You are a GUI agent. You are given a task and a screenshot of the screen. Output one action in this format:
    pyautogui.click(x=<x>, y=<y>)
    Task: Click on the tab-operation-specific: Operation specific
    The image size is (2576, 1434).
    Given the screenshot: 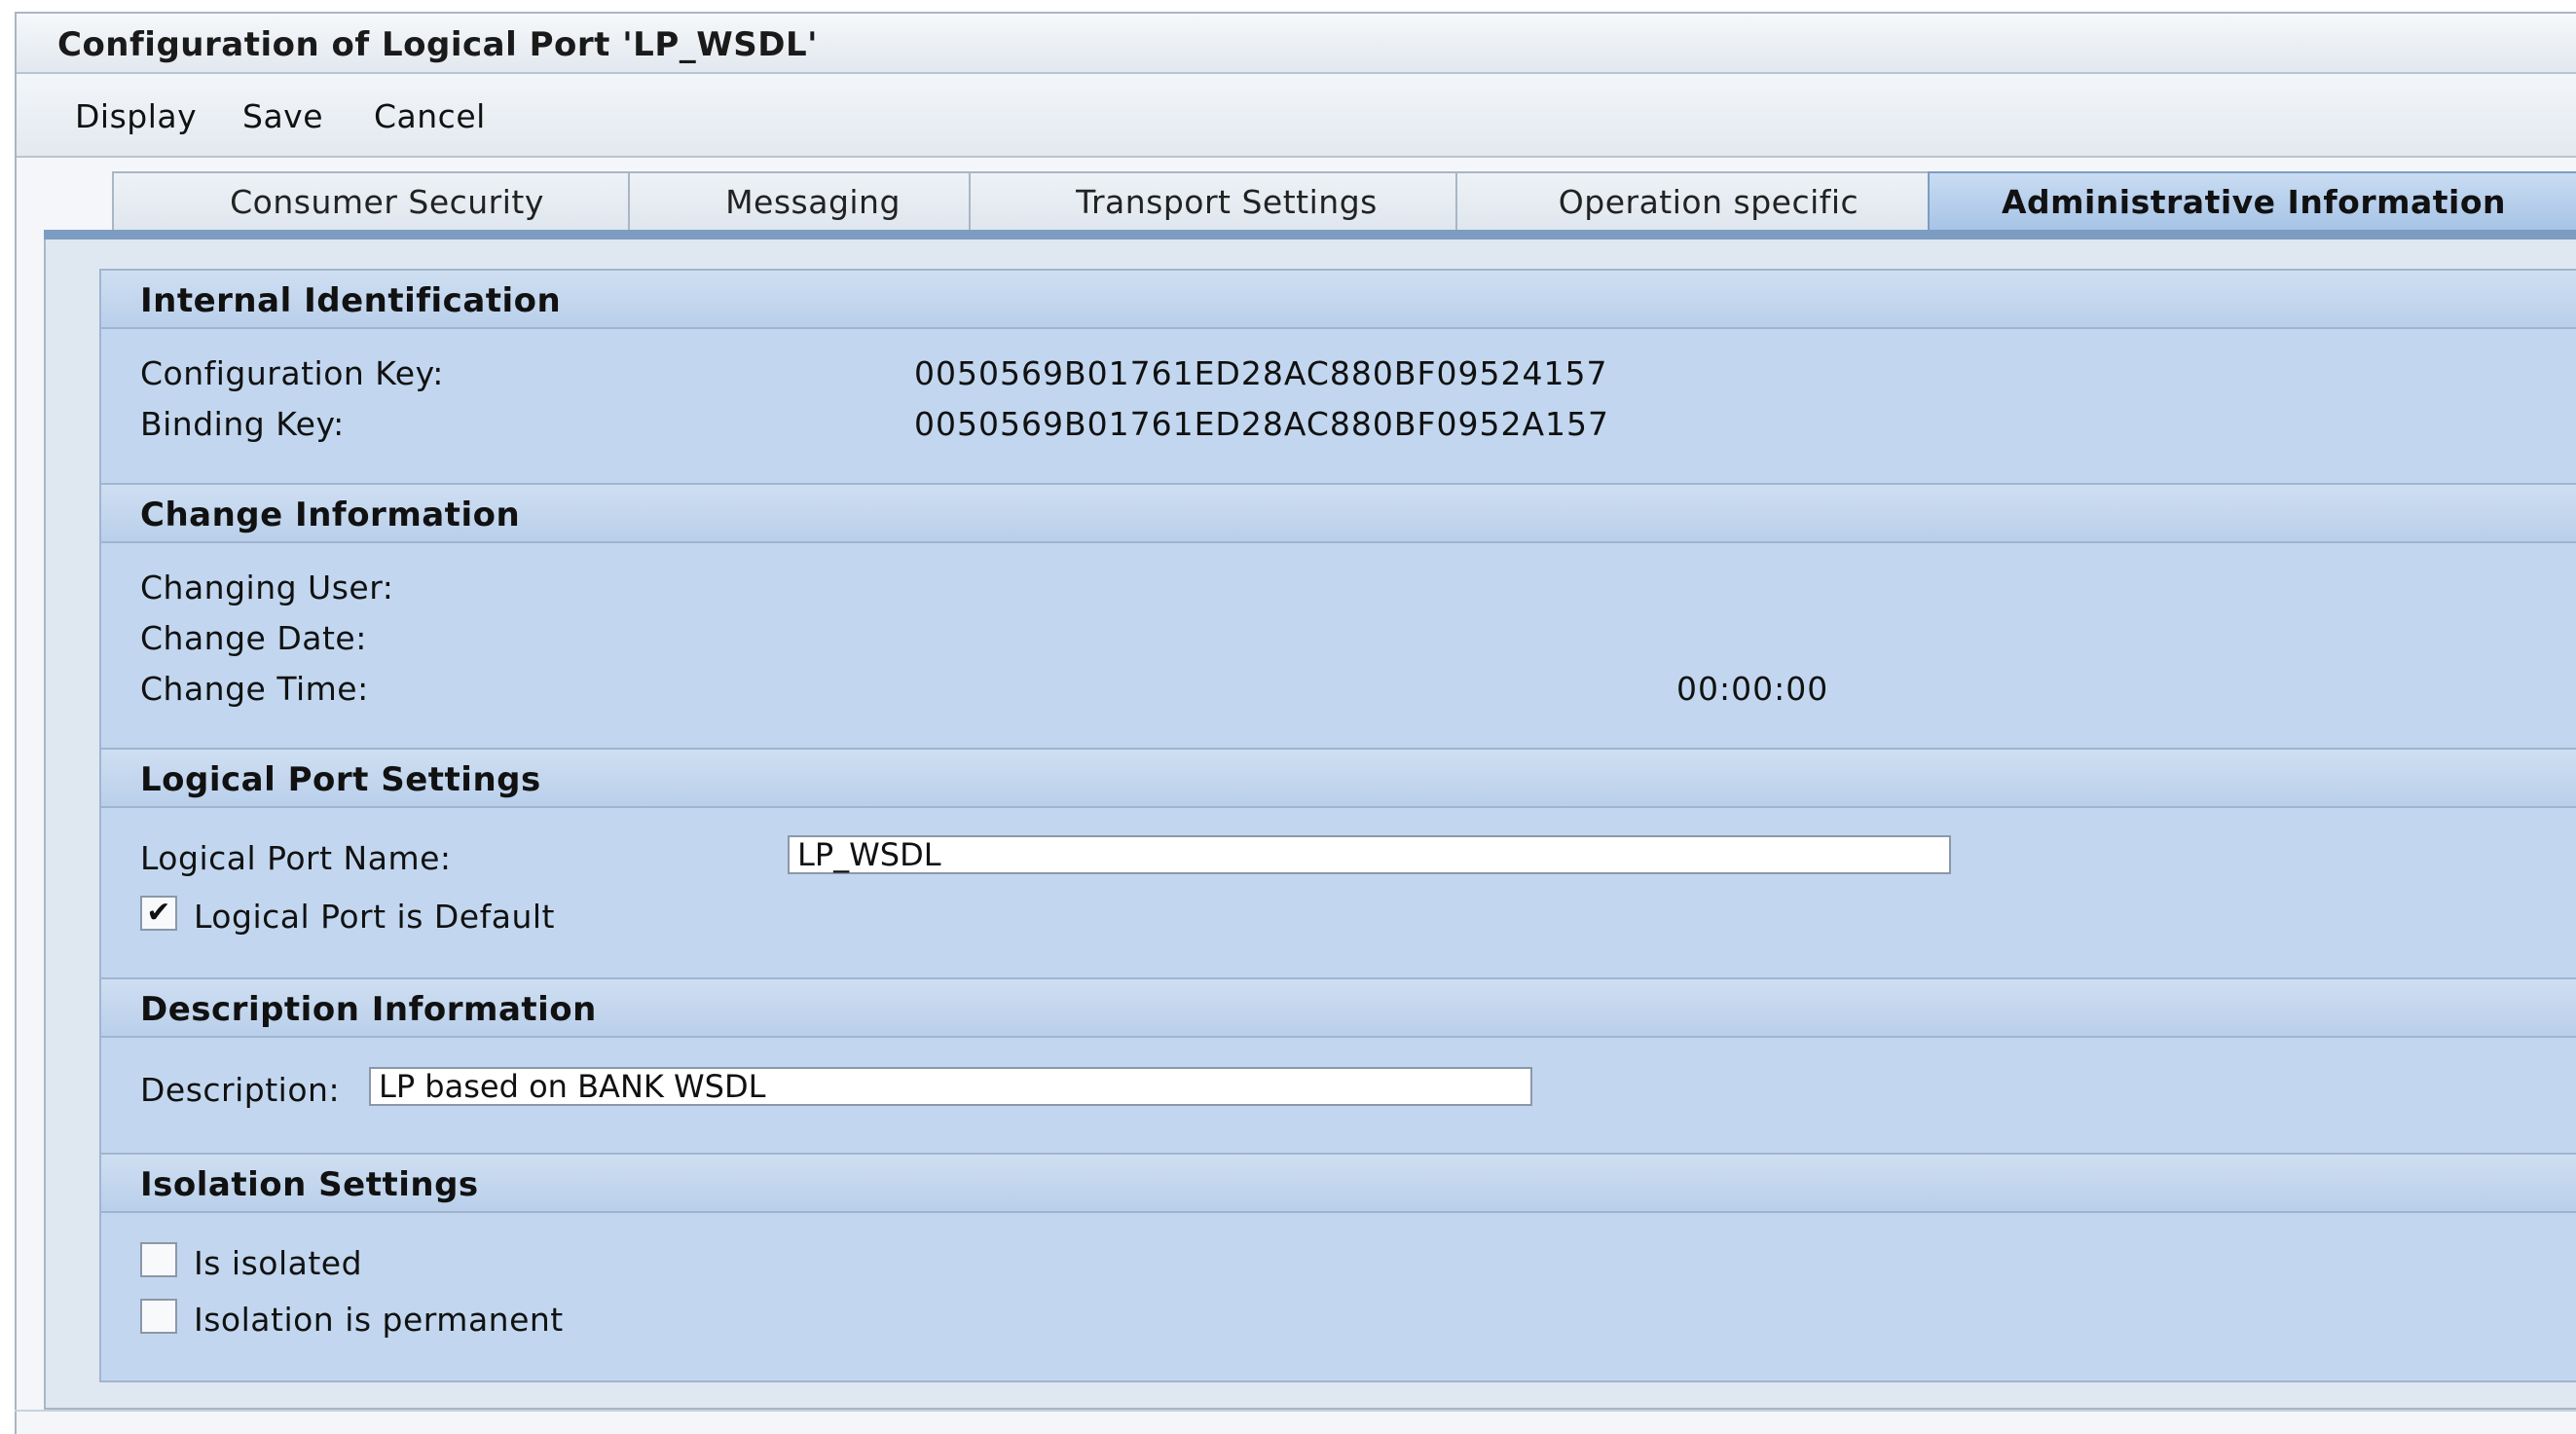 What is the action you would take?
    pyautogui.click(x=1708, y=200)
    